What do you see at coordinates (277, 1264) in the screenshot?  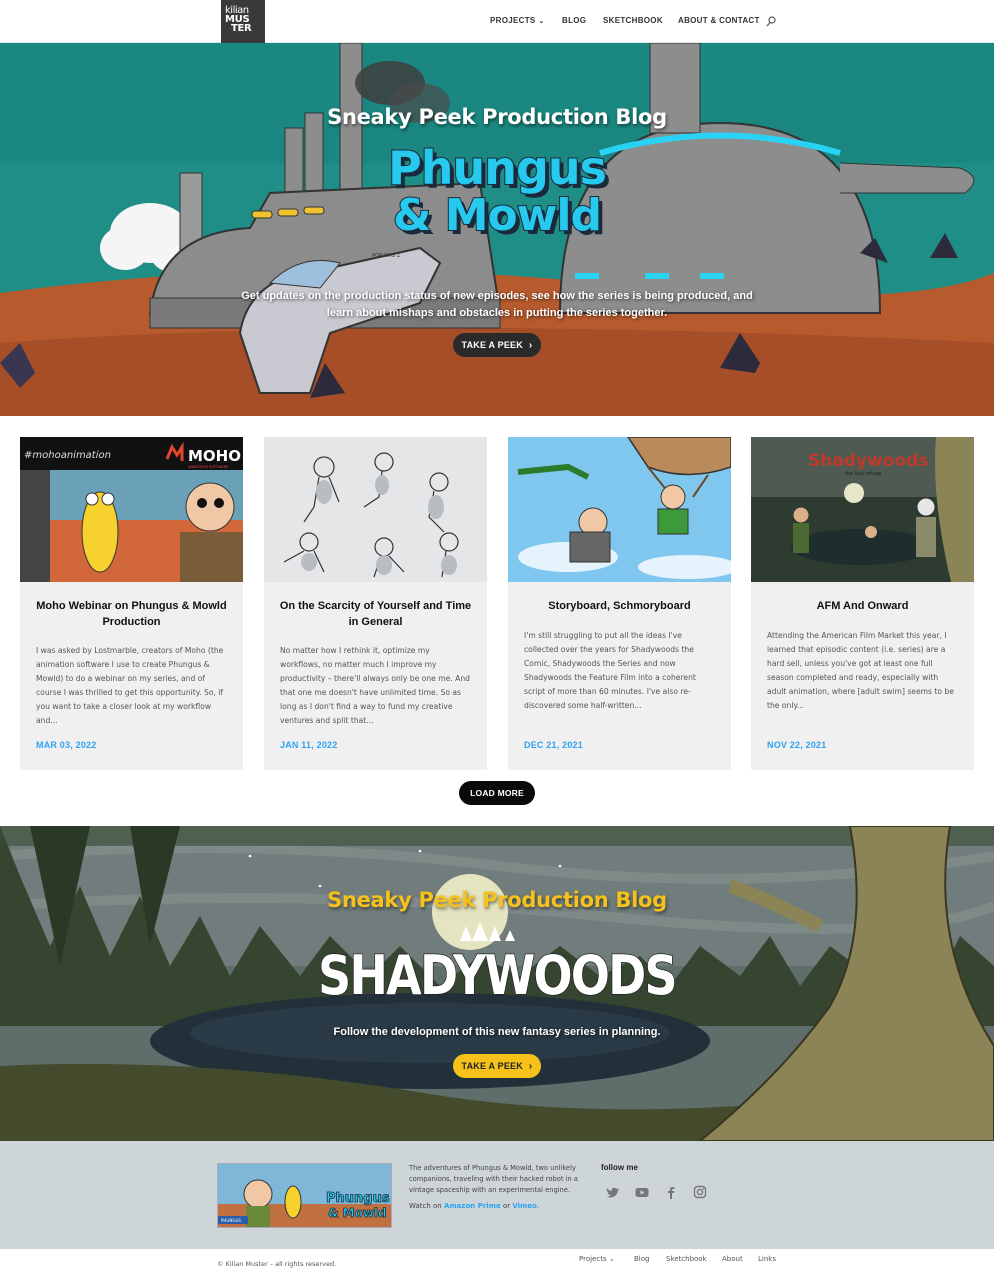 I see `copyright: © Kilian Muster – all rights reserved.` at bounding box center [277, 1264].